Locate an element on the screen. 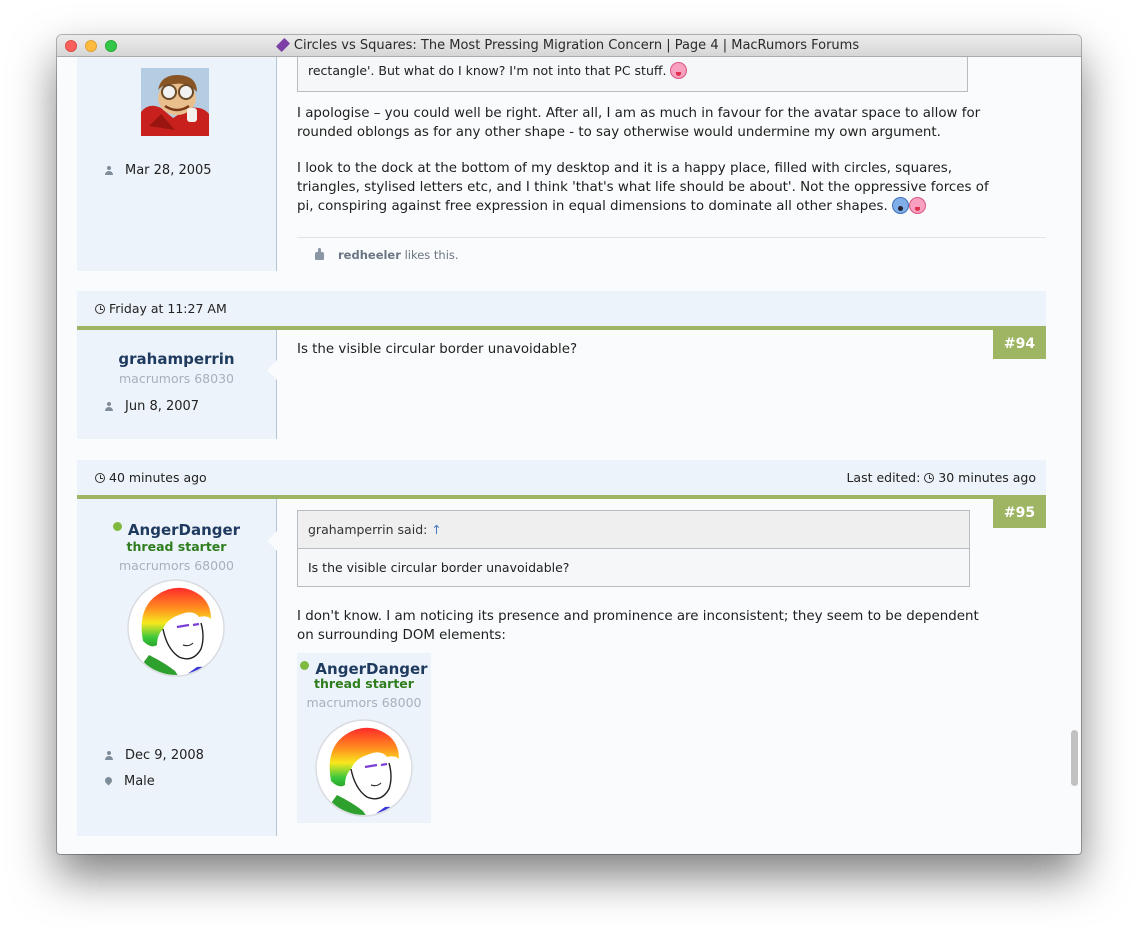 The image size is (1138, 933). vertical-scrollbar is located at coordinates (1074, 758).